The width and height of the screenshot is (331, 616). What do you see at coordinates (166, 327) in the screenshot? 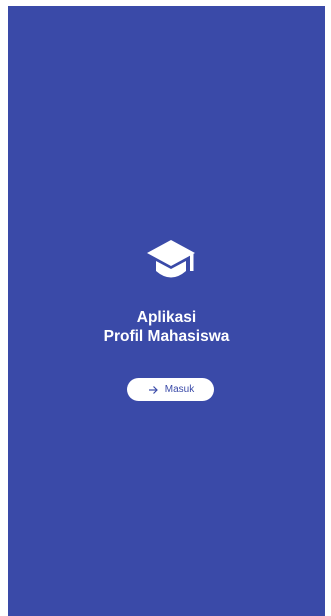
I see `app-title: Aplikasi Profil Mahasiswa` at bounding box center [166, 327].